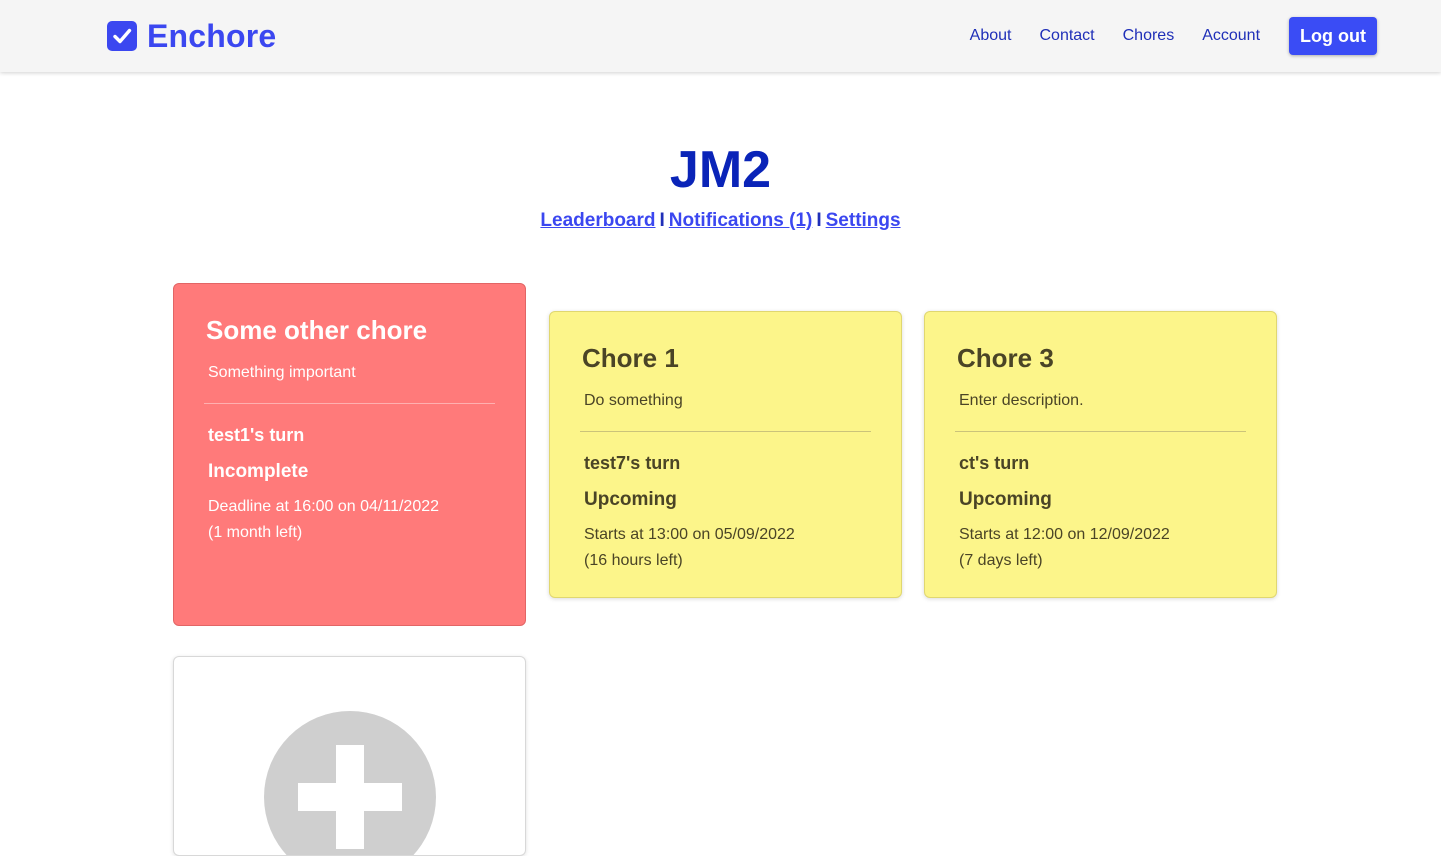  I want to click on brand-logo-link: Enchore, so click(191, 36).